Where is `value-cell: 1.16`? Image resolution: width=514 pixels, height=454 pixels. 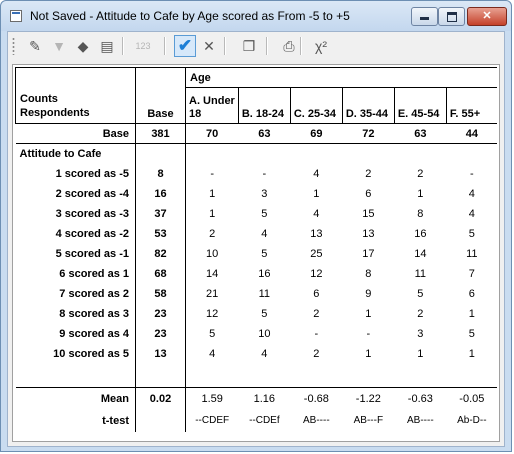 value-cell: 1.16 is located at coordinates (264, 398).